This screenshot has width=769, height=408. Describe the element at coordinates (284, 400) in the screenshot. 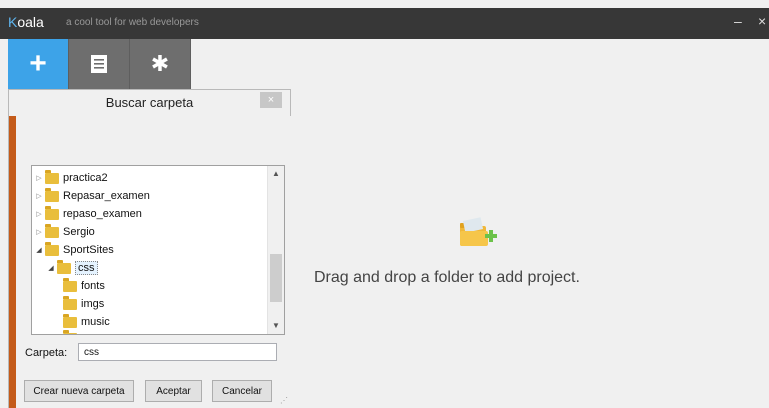

I see `resize-grip-icon: ⋰` at that location.